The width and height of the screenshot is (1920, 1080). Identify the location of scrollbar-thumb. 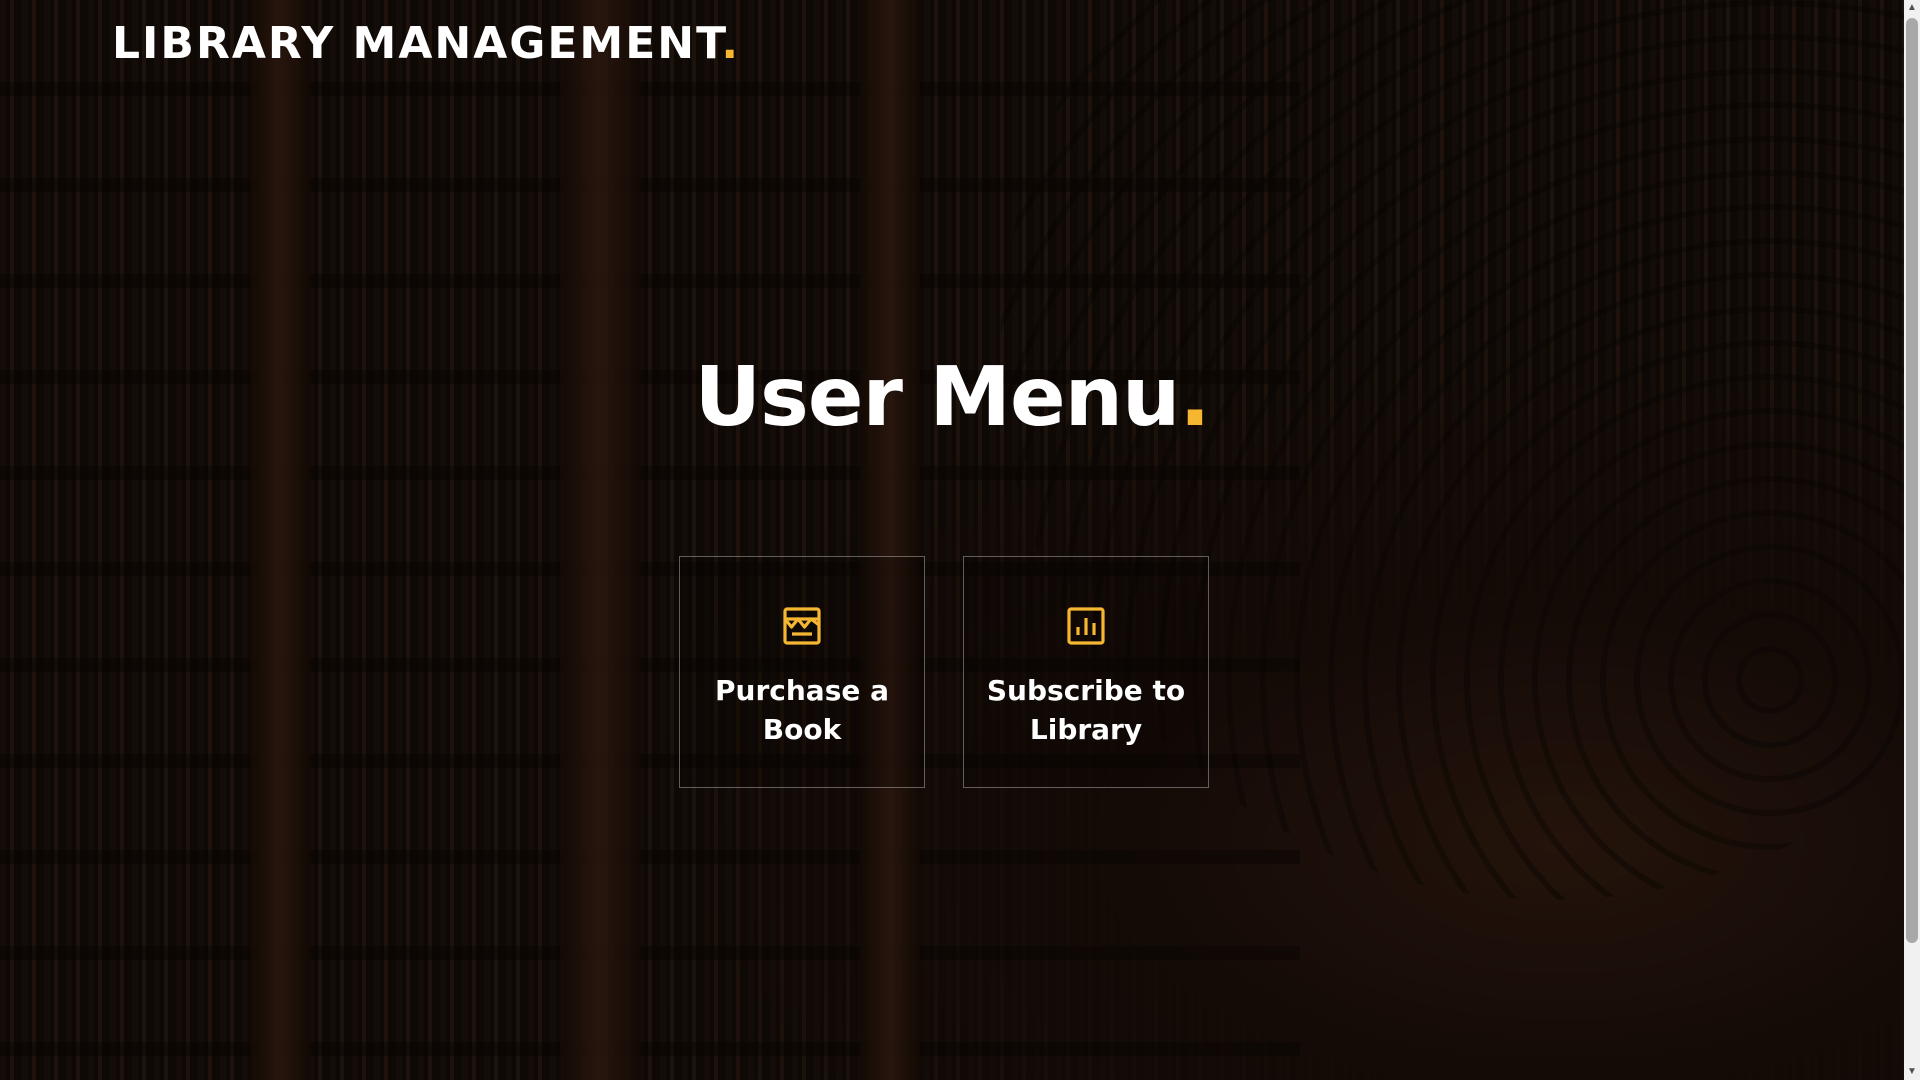
(1912, 480).